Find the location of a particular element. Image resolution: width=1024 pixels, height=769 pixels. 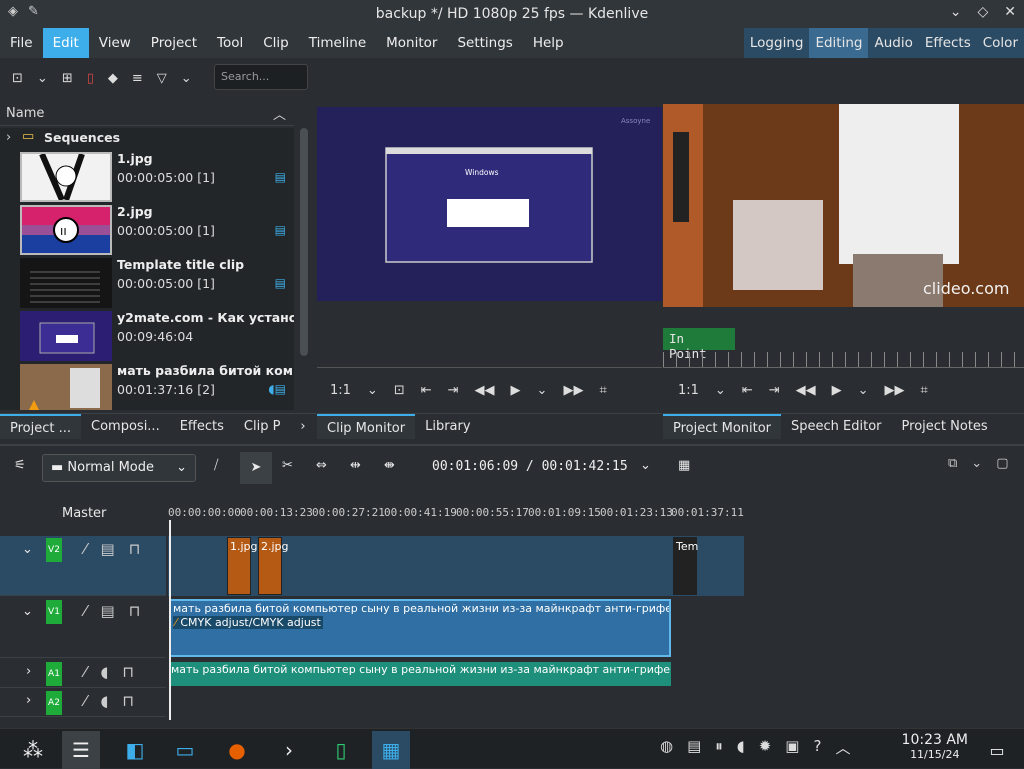

tab-library: Library is located at coordinates (447, 426).